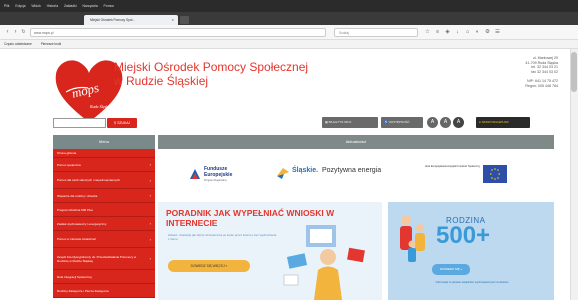  I want to click on os-menu-item: Edycja, so click(20, 6).